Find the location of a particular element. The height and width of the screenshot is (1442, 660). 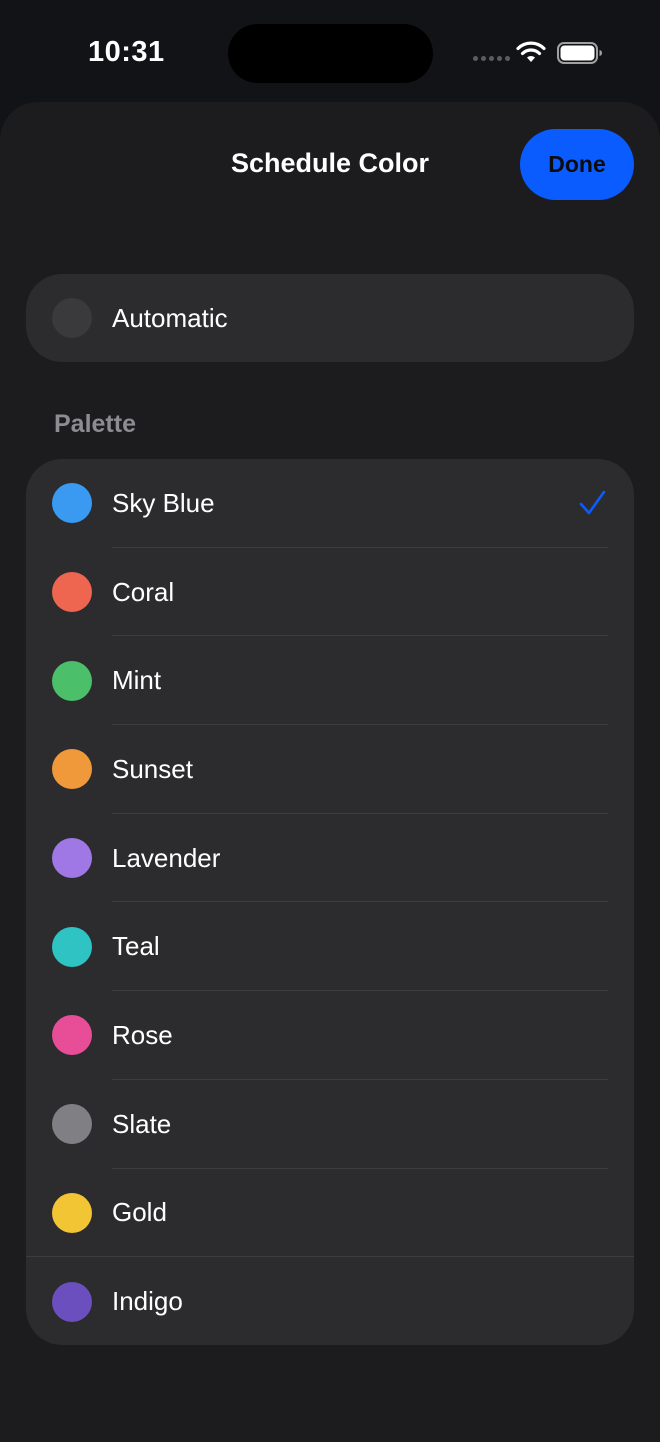

palette-item-label: Slate is located at coordinates (142, 1123).